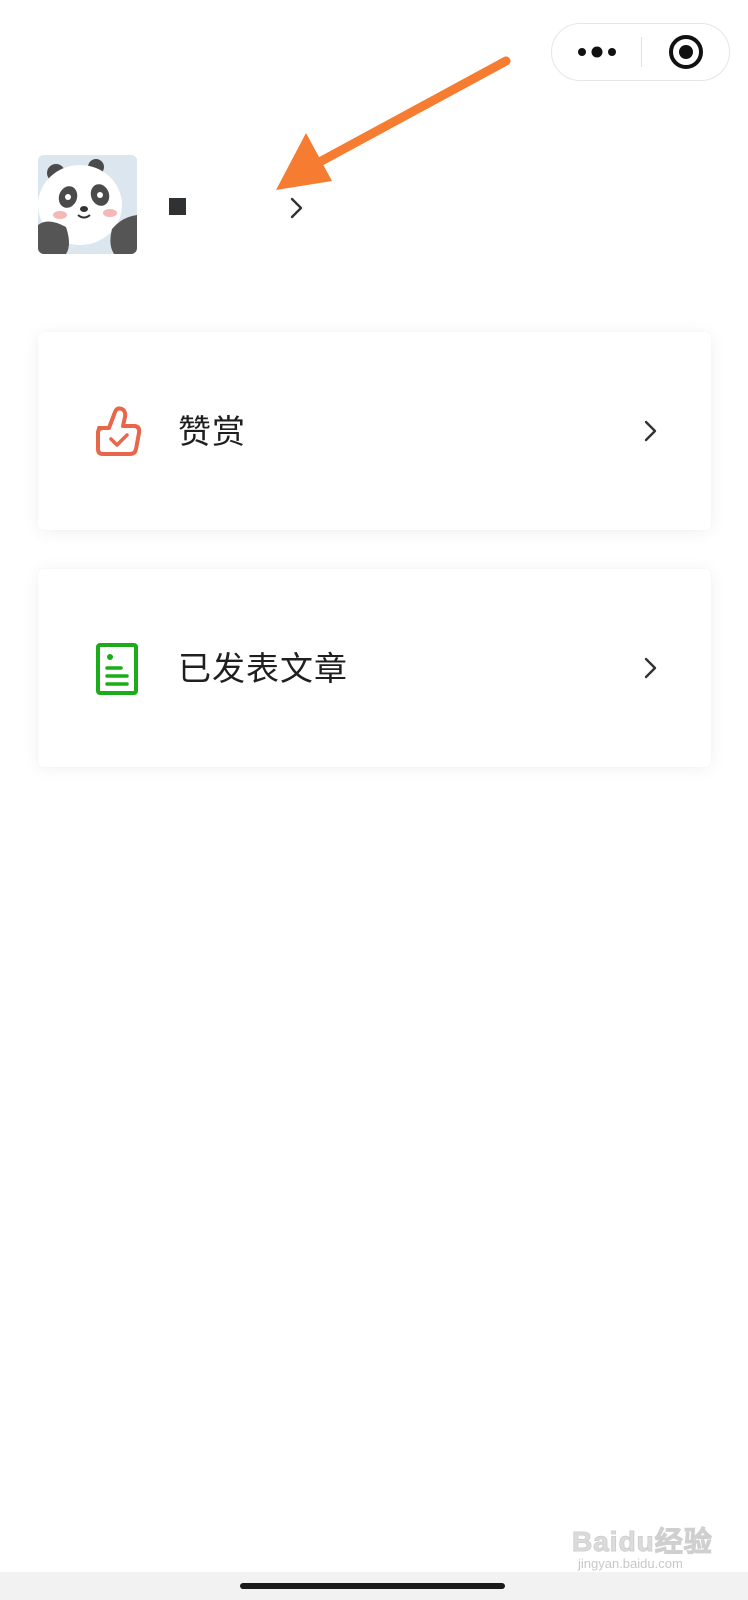 This screenshot has width=748, height=1600. What do you see at coordinates (374, 431) in the screenshot?
I see `menu-item-reward: 赞赏` at bounding box center [374, 431].